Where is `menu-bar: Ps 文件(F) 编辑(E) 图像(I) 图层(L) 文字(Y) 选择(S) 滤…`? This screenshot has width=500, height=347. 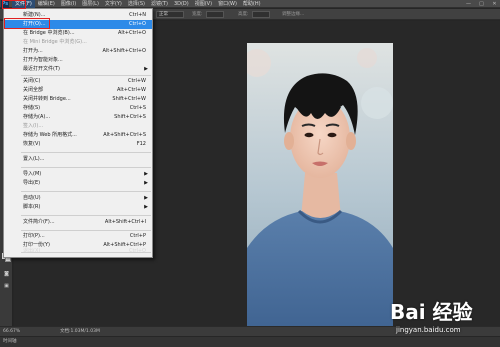
menu-bar: Ps 文件(F) 编辑(E) 图像(I) 图层(L) 文字(Y) 选择(S) 滤… is located at coordinates (250, 4).